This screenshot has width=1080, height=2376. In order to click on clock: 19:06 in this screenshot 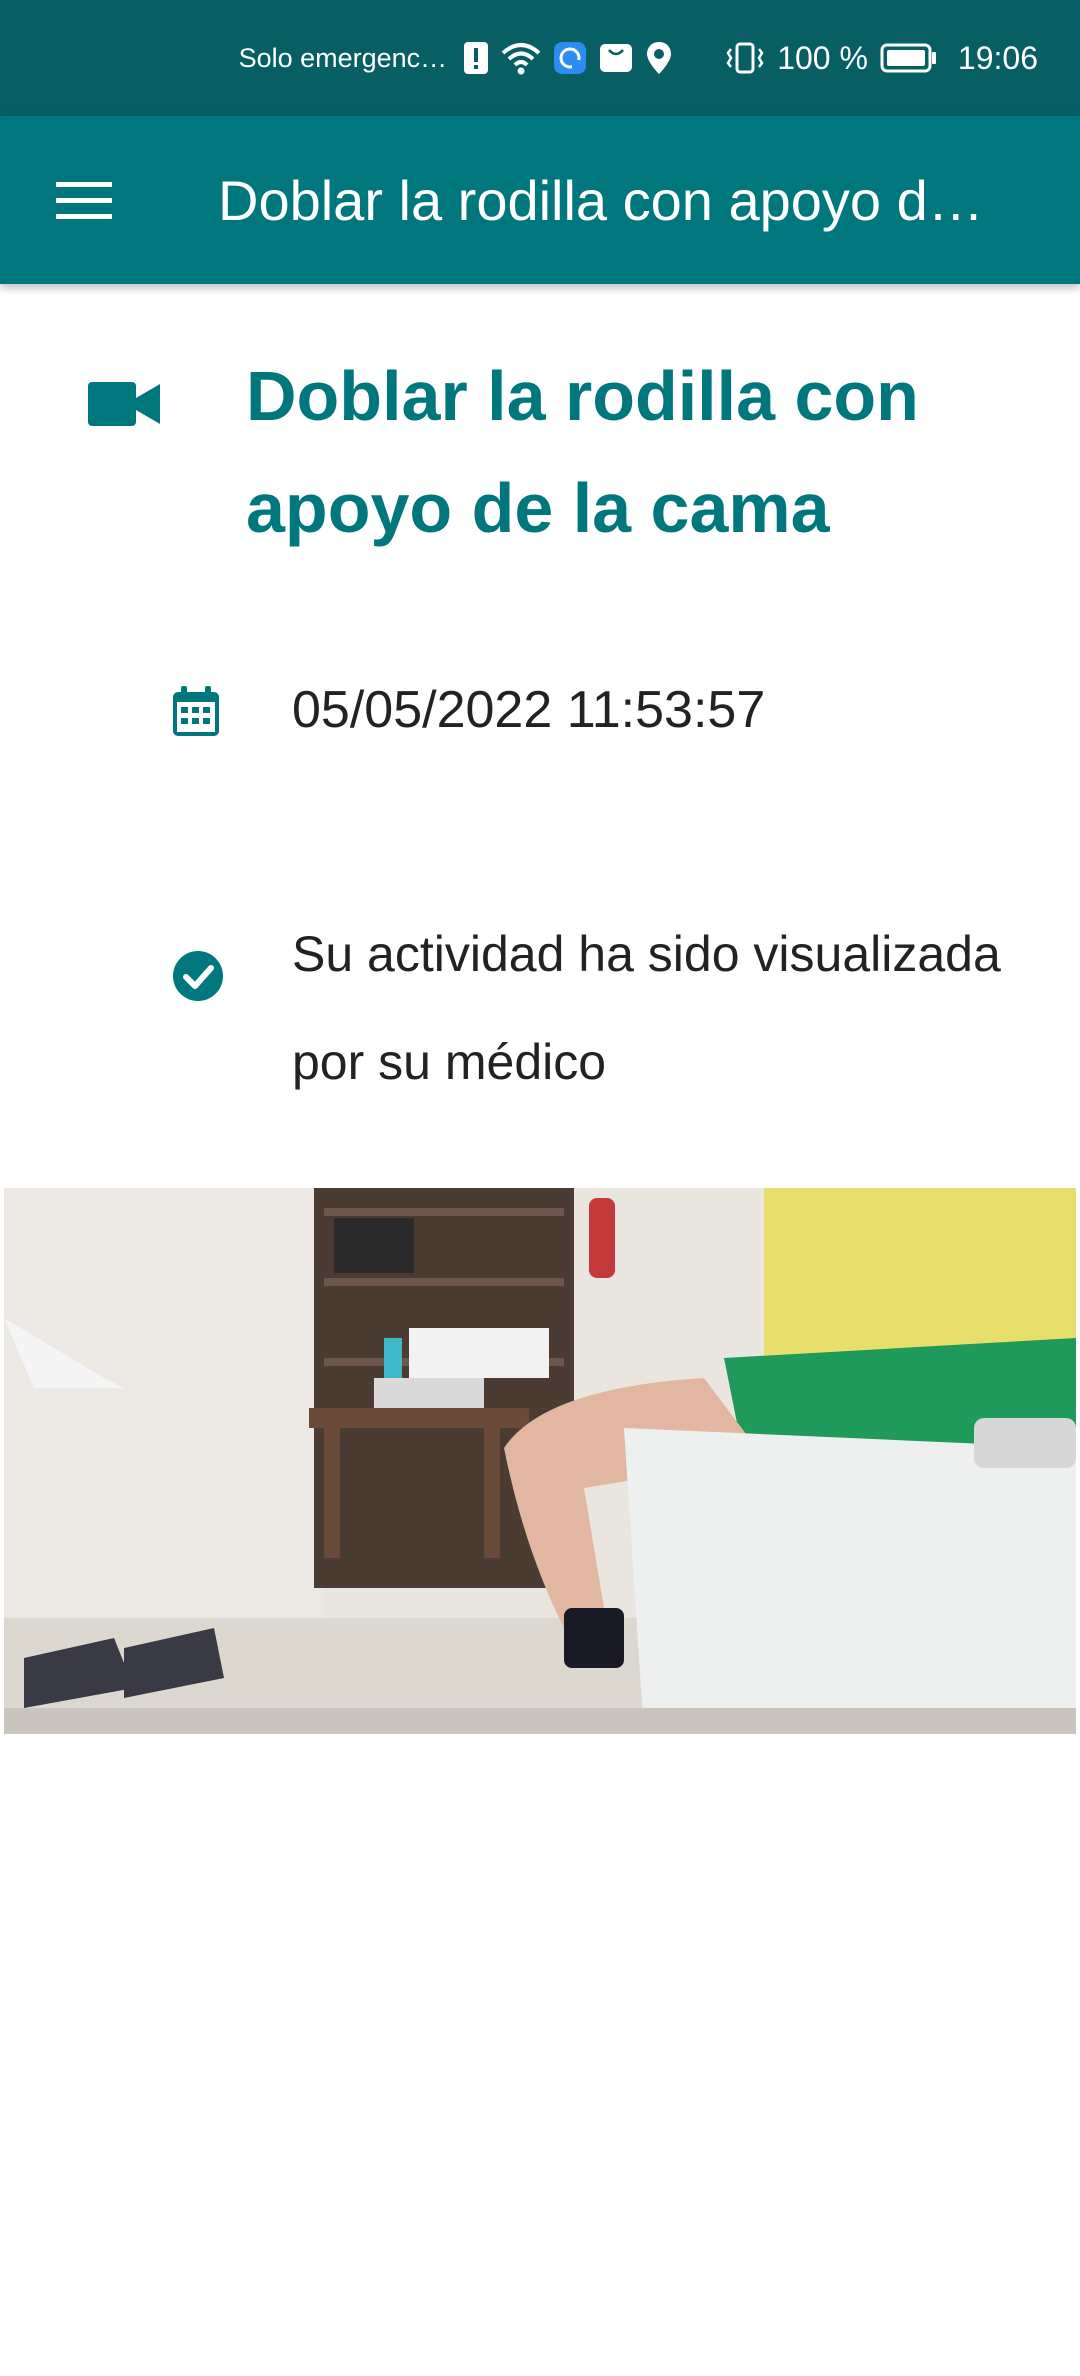, I will do `click(997, 57)`.